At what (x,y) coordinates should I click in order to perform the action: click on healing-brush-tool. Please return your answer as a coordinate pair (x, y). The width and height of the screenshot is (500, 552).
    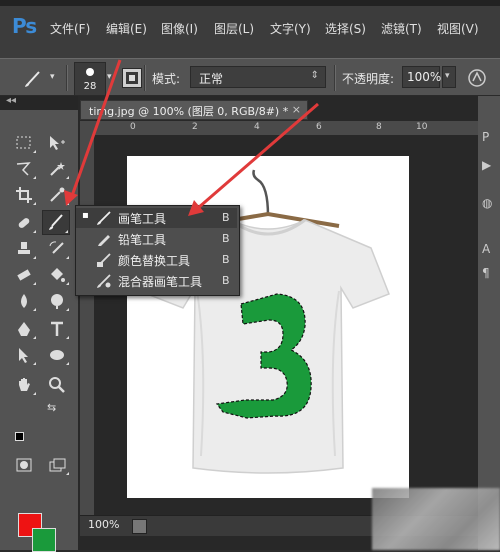
    Looking at the image, I should click on (24, 223).